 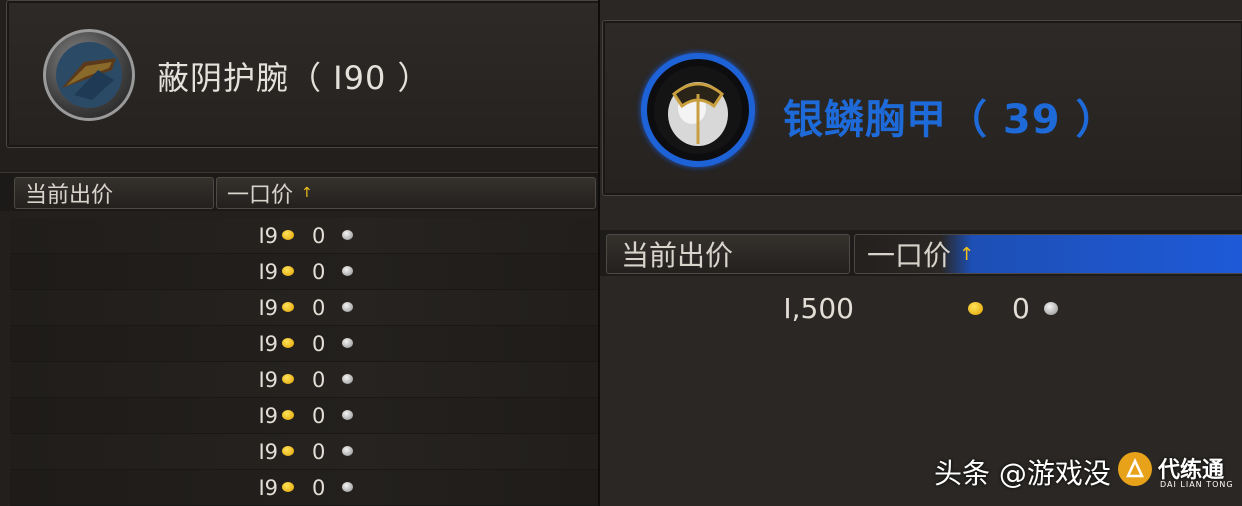 What do you see at coordinates (89, 75) in the screenshot?
I see `bracer-icon` at bounding box center [89, 75].